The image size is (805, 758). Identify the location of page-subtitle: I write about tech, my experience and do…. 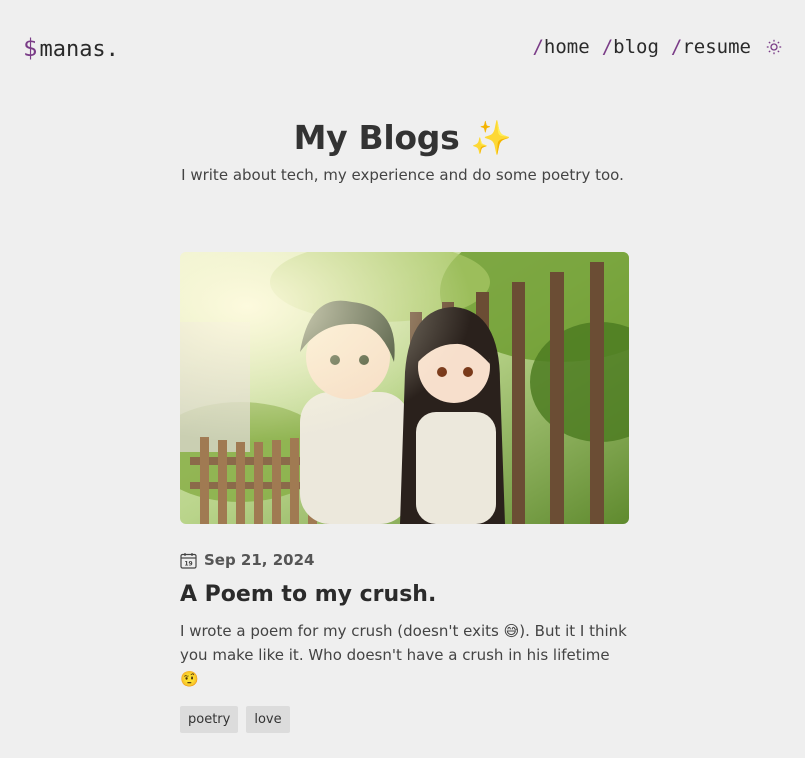
(402, 175).